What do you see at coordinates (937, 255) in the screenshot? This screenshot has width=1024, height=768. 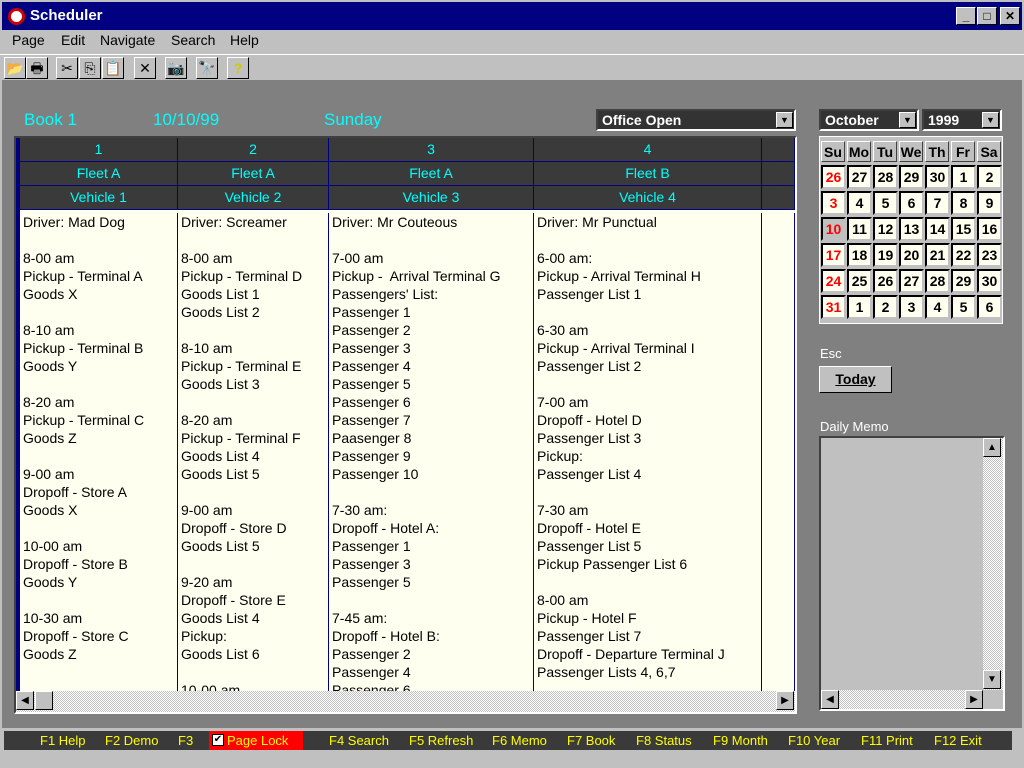 I see `calendar-day: 21` at bounding box center [937, 255].